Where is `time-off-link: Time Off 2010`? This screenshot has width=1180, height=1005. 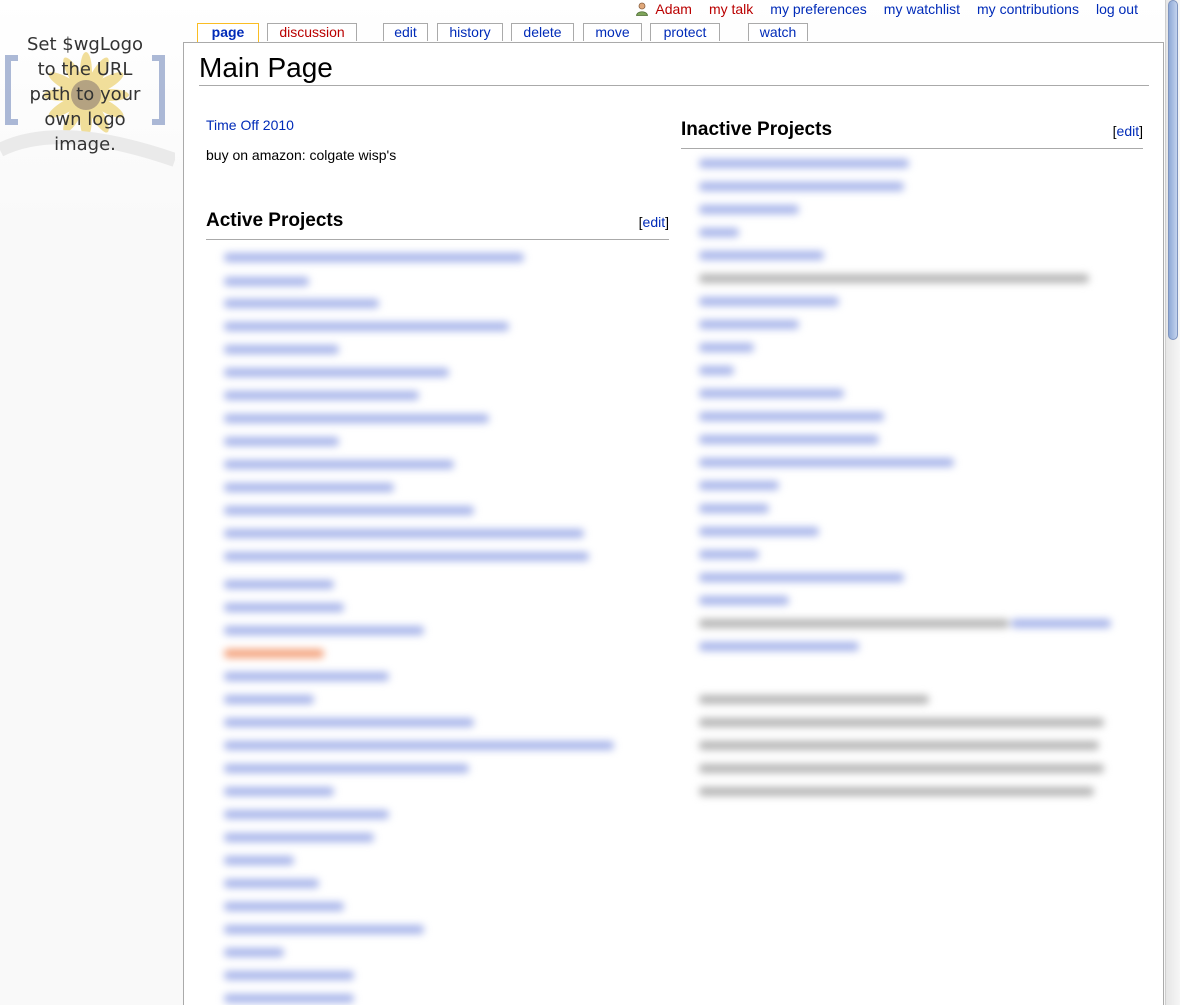
time-off-link: Time Off 2010 is located at coordinates (250, 125).